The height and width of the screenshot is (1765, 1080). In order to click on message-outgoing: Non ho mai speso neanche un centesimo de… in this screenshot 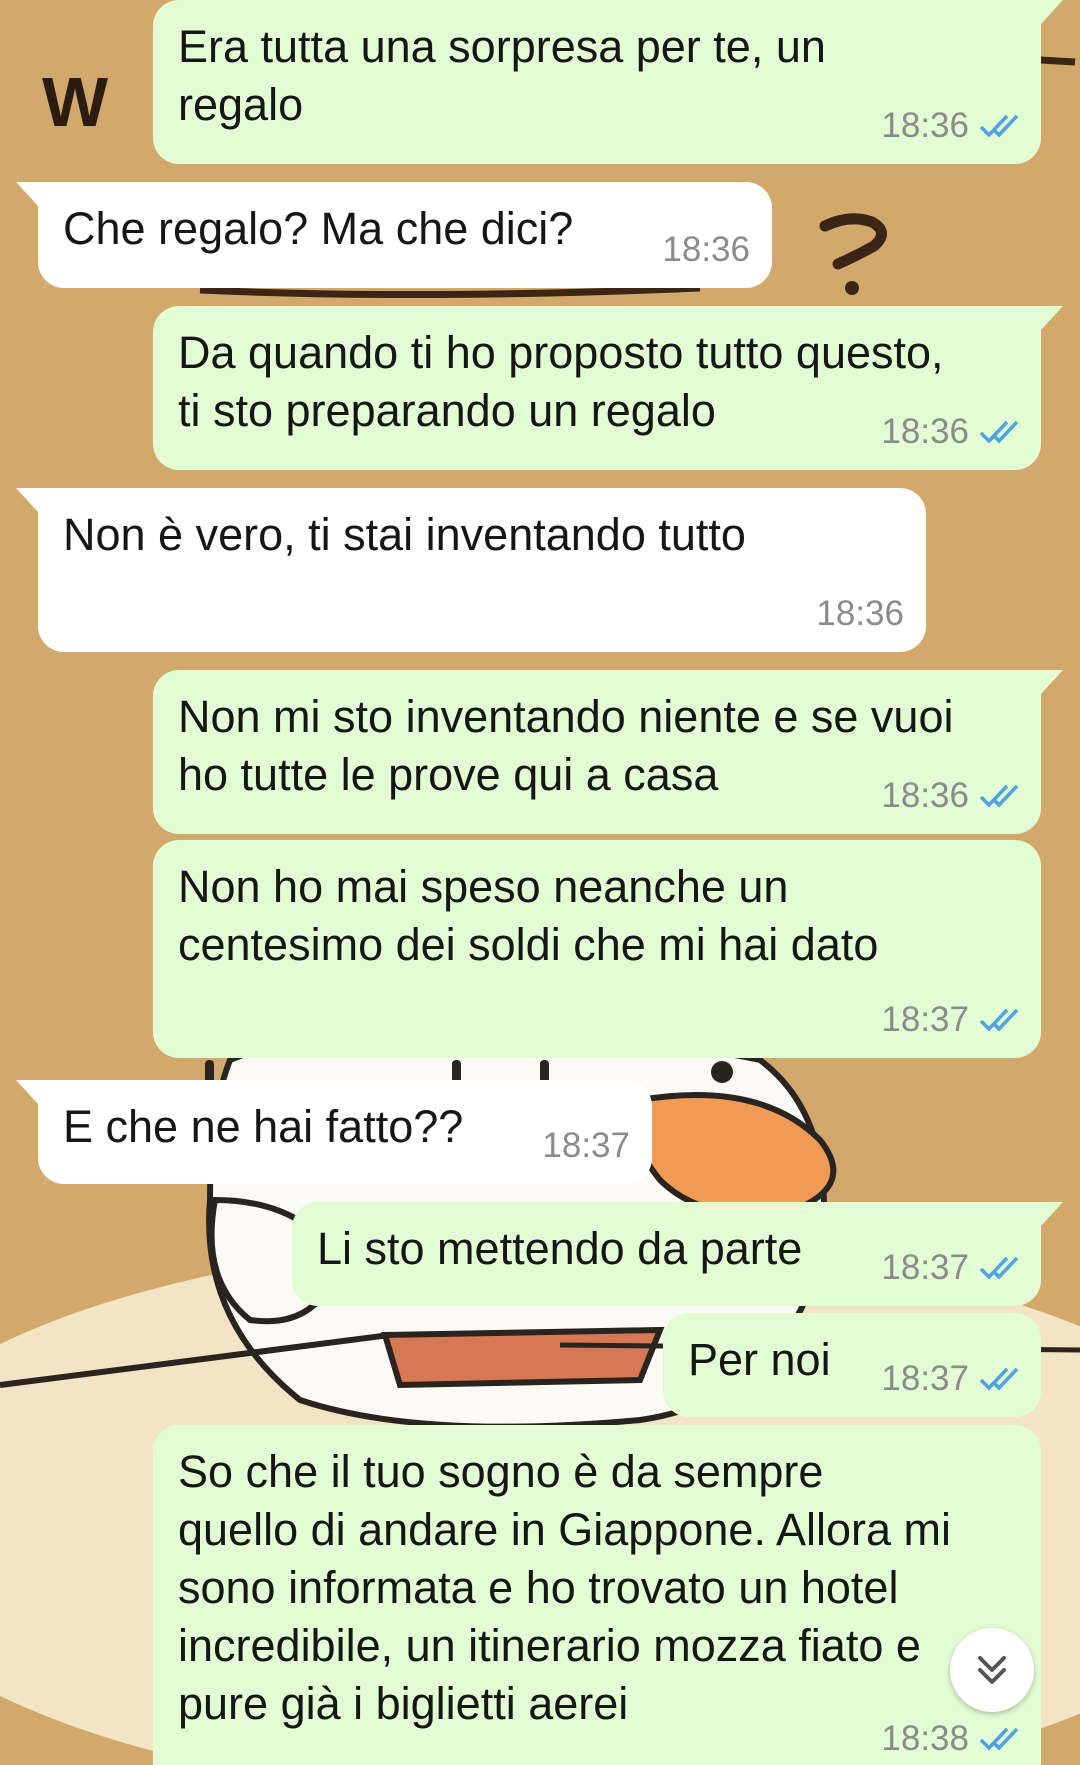, I will do `click(597, 949)`.